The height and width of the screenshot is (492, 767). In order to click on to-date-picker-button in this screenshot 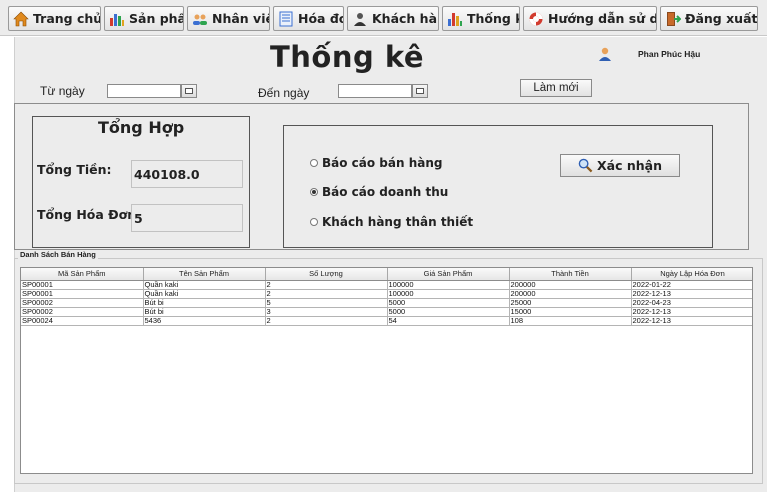, I will do `click(420, 91)`.